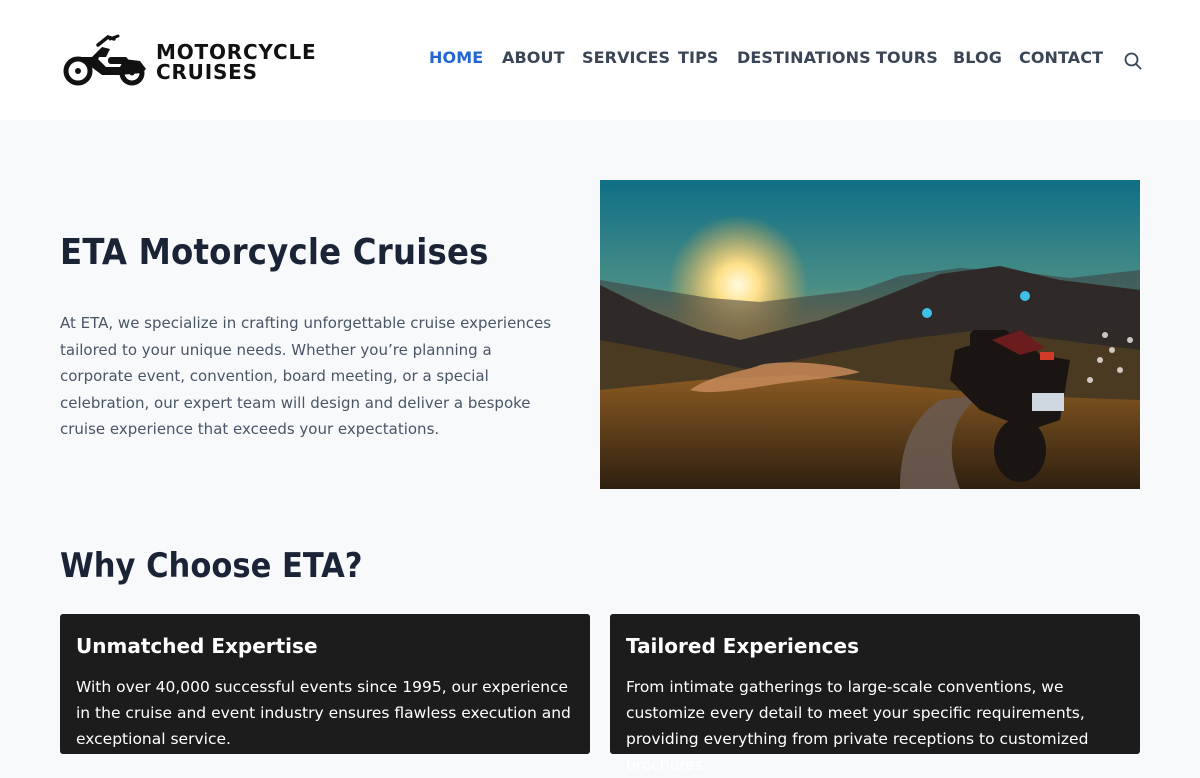 The image size is (1200, 778). What do you see at coordinates (211, 566) in the screenshot?
I see `section-title-why-choose: Why Choose ETA?` at bounding box center [211, 566].